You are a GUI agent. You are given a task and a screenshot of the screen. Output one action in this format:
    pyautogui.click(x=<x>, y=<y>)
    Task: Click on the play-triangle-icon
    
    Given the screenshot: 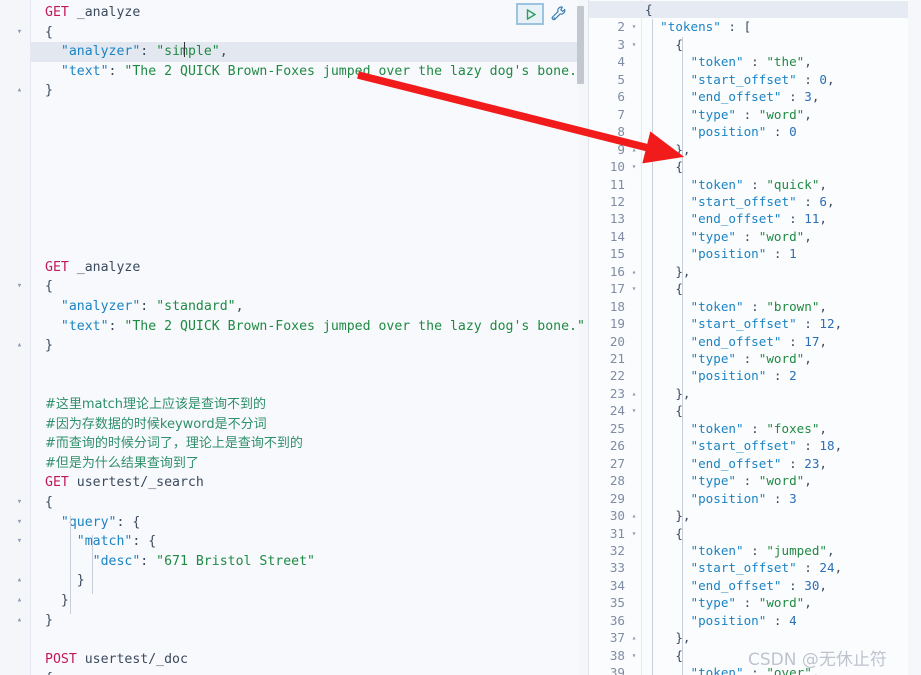 What is the action you would take?
    pyautogui.click(x=531, y=14)
    